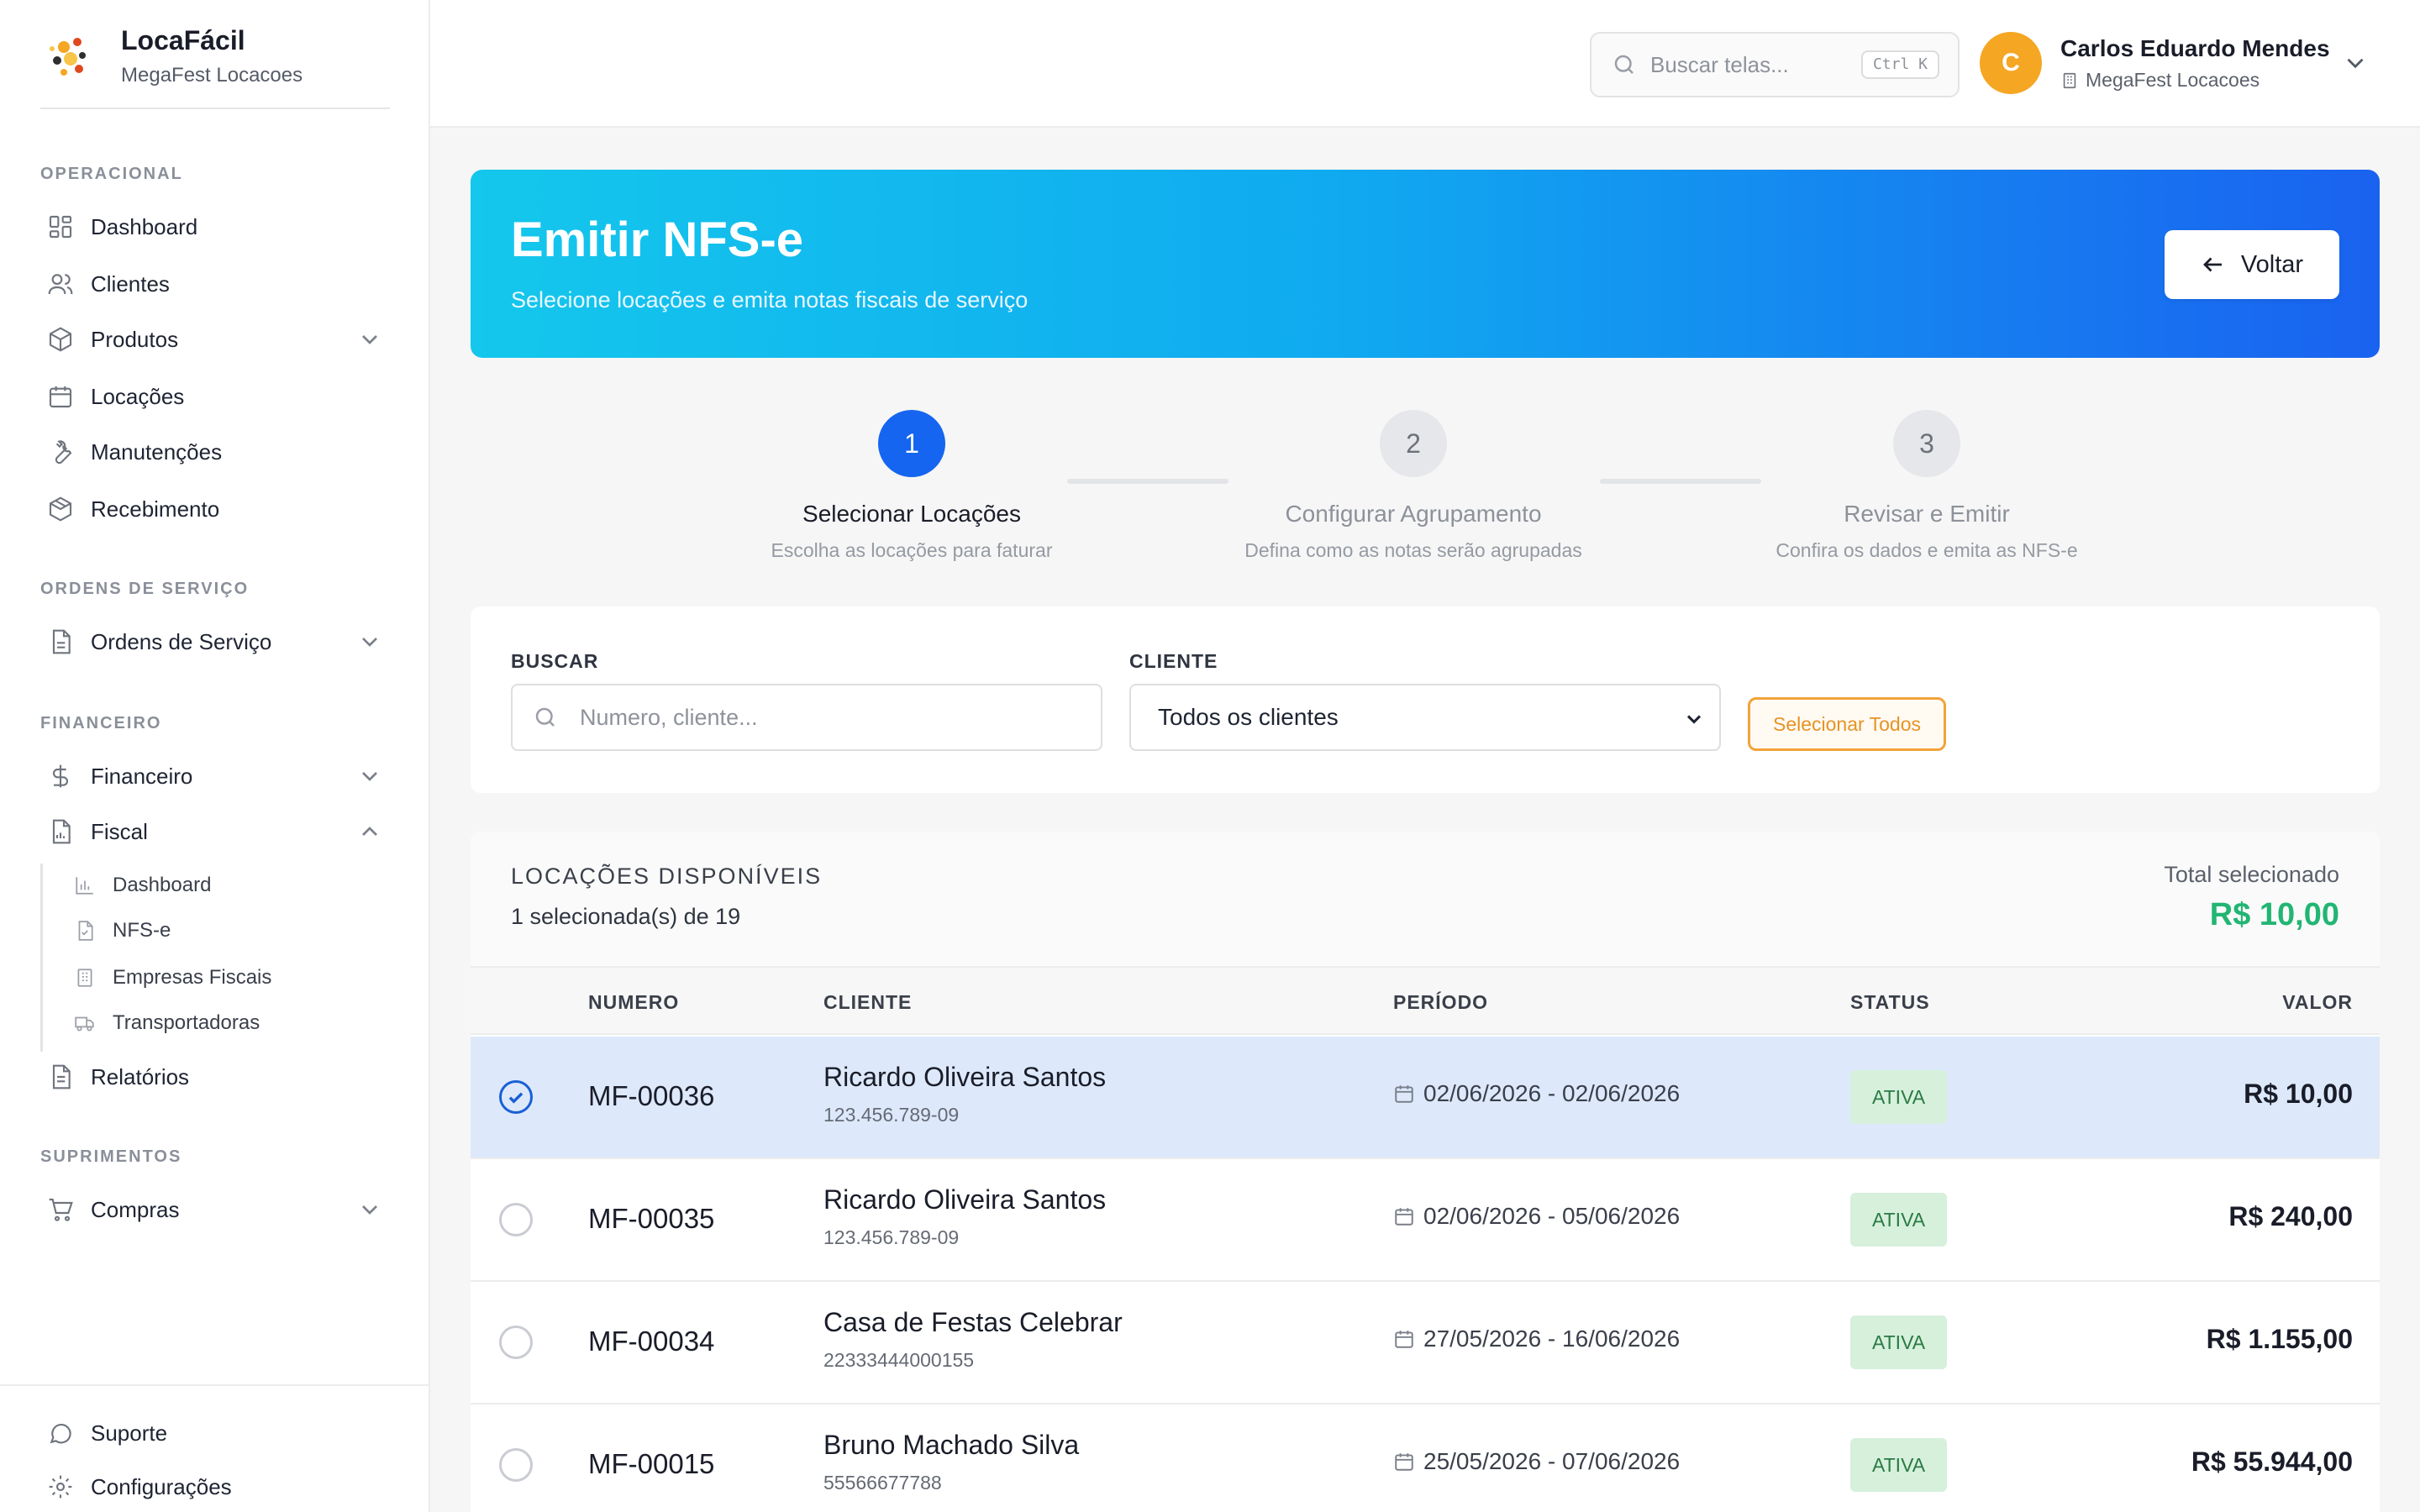 The width and height of the screenshot is (2420, 1512). What do you see at coordinates (215, 1433) in the screenshot?
I see `sidebar-item-suporte: Suporte` at bounding box center [215, 1433].